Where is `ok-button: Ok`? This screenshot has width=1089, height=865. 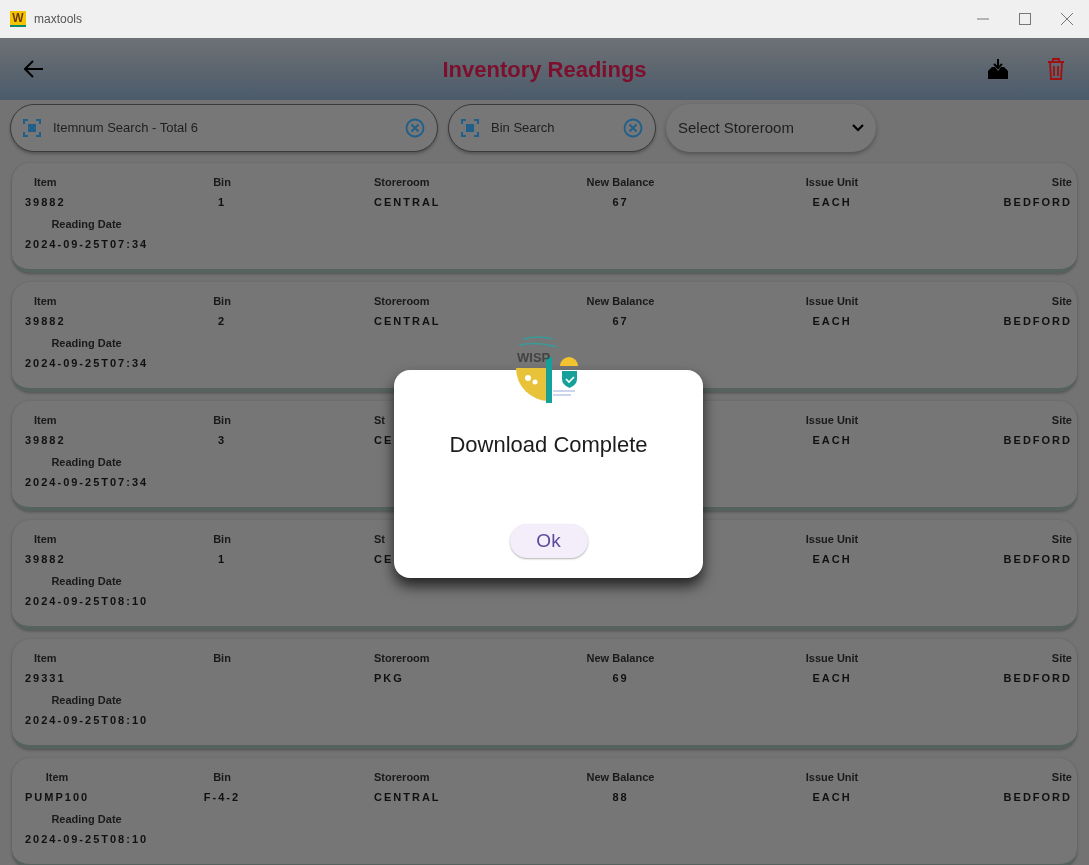 ok-button: Ok is located at coordinates (548, 541).